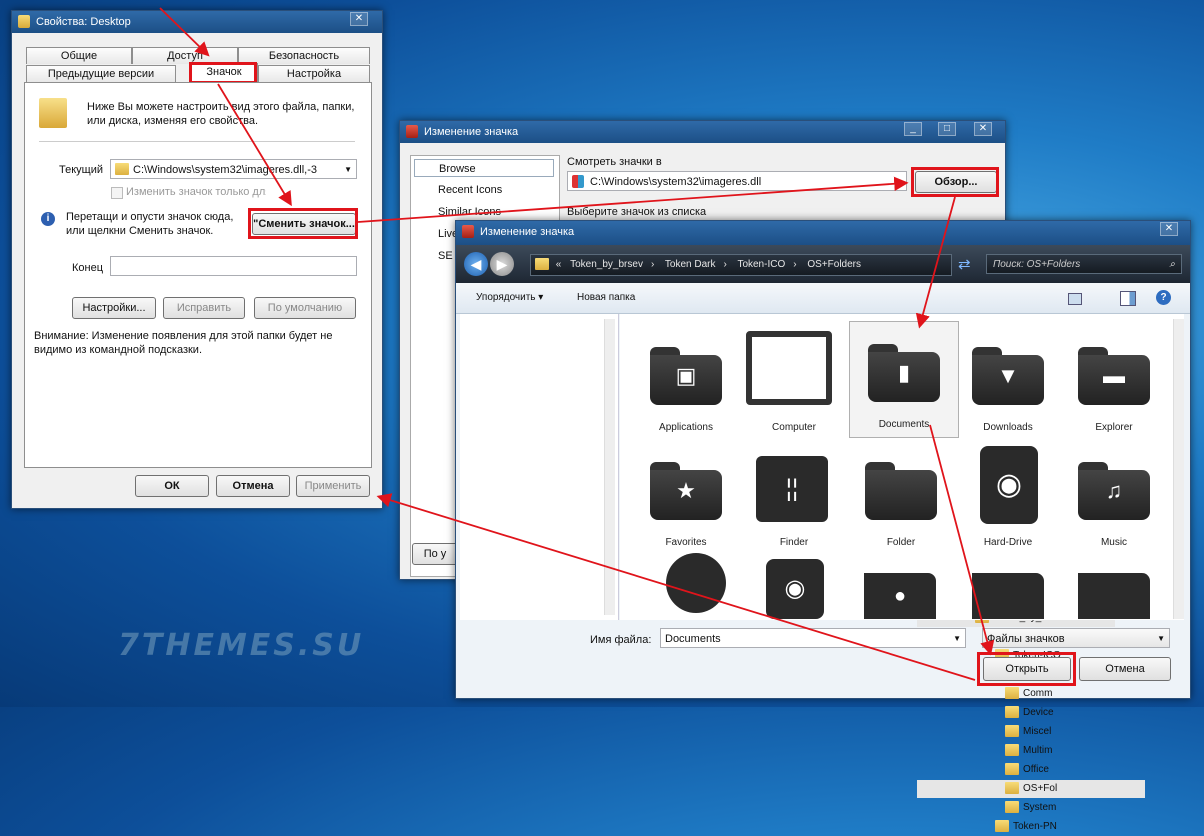  I want to click on new-folder-button: Новая папка, so click(606, 297).